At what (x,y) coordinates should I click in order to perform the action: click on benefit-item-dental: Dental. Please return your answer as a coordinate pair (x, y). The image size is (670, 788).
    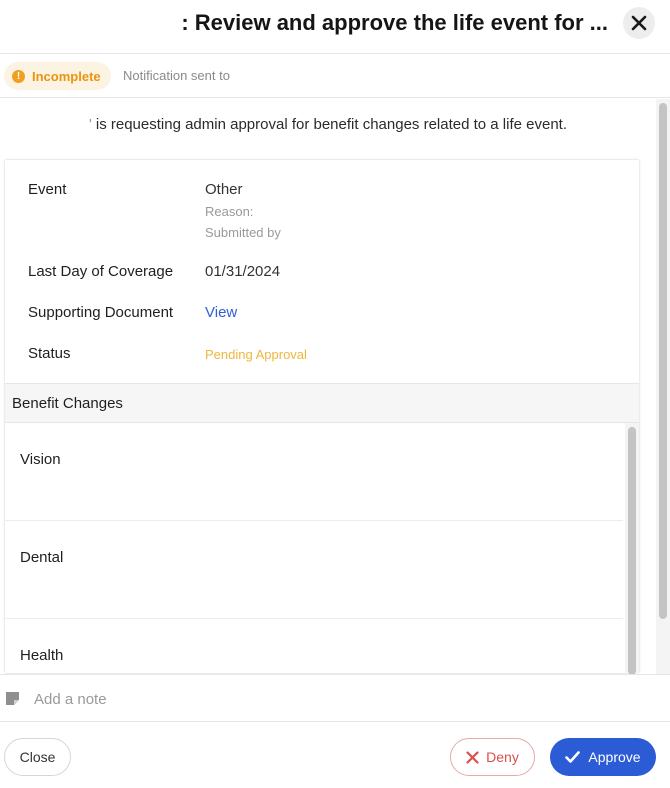
    Looking at the image, I should click on (314, 570).